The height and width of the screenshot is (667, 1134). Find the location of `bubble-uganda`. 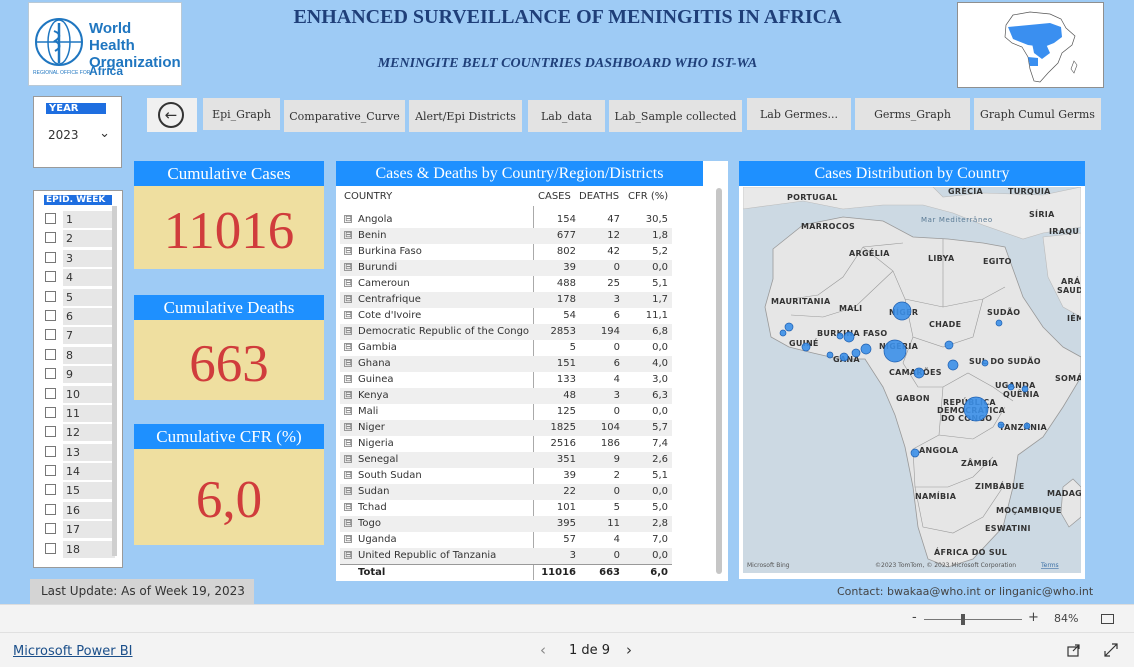

bubble-uganda is located at coordinates (1011, 387).